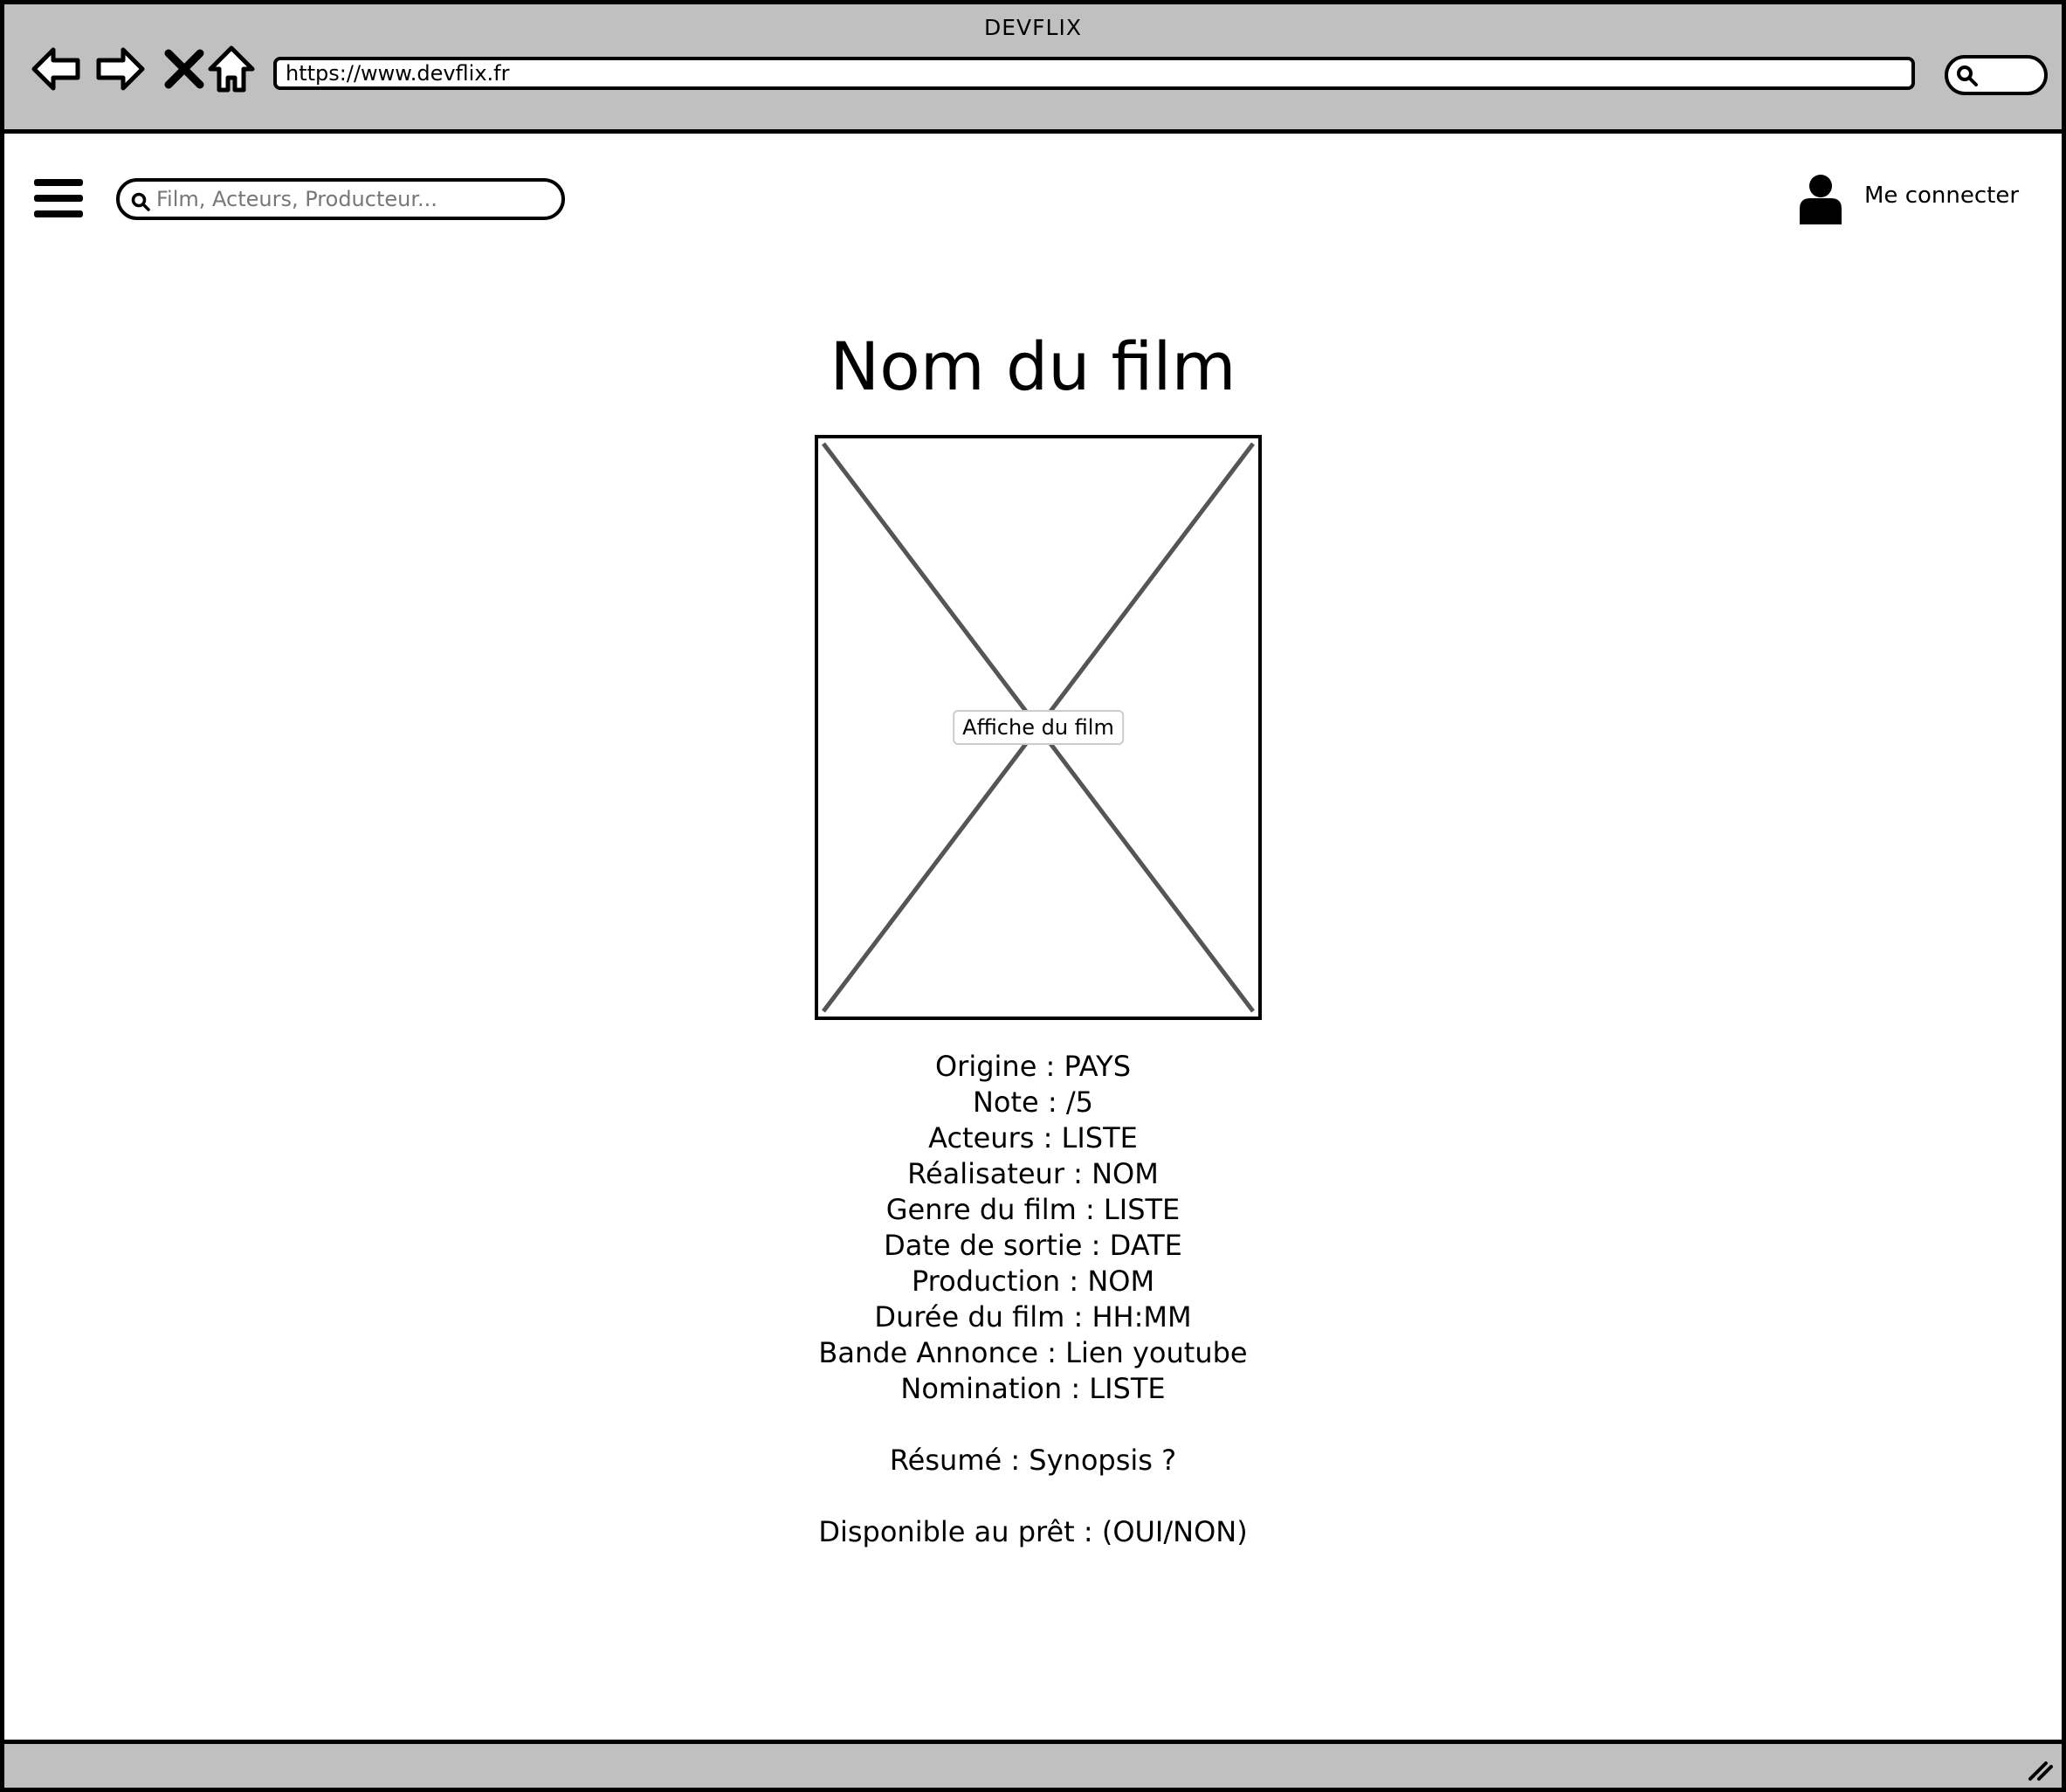  I want to click on browser-chrome: DEVFLIX https://www.devflix.fr, so click(1033, 69).